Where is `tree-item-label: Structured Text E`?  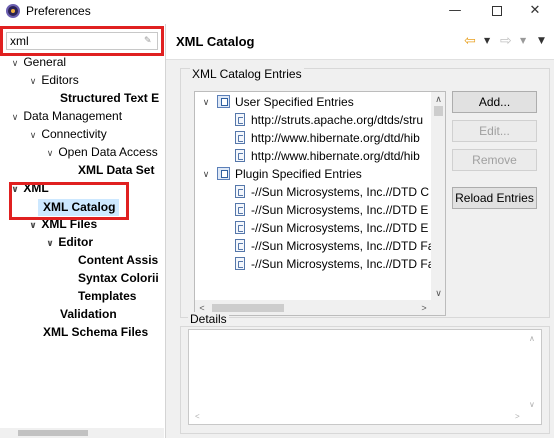 tree-item-label: Structured Text E is located at coordinates (110, 98).